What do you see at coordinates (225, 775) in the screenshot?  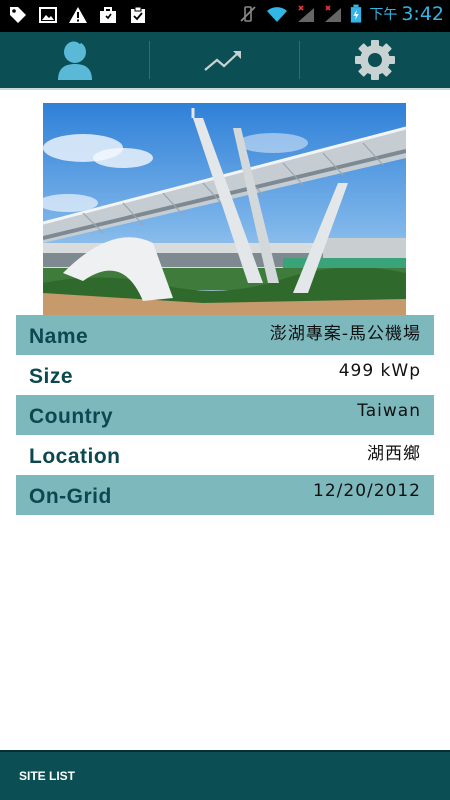 I see `bottom-action-bar: SITE LIST` at bounding box center [225, 775].